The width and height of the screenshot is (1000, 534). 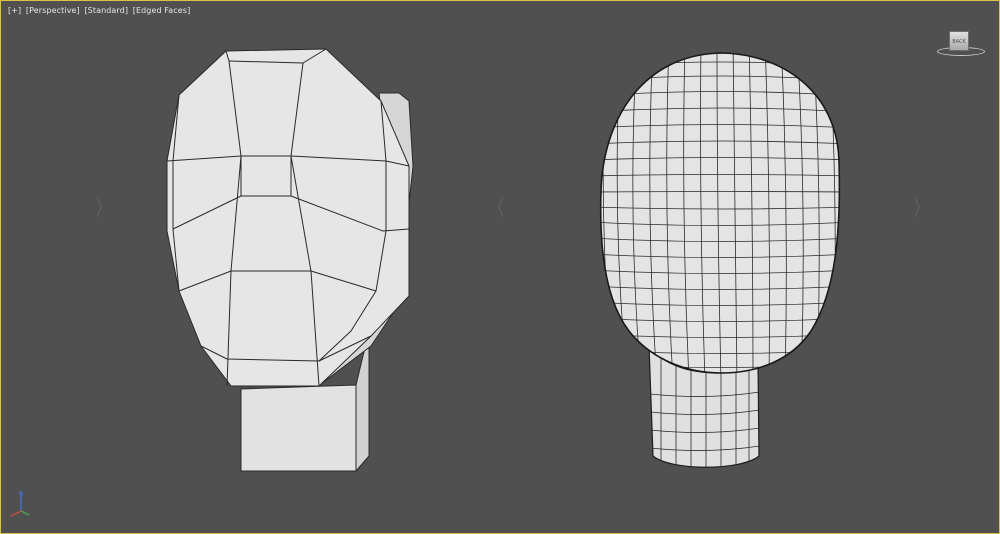 I want to click on viewcube: BACK, so click(x=962, y=43).